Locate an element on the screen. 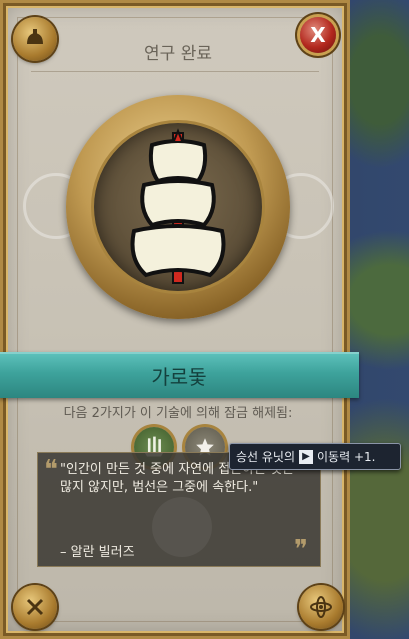 The height and width of the screenshot is (639, 409). unlocks-label: 다음 2가지가 이 기술에 의해 잠금 해제됨: is located at coordinates (178, 413).